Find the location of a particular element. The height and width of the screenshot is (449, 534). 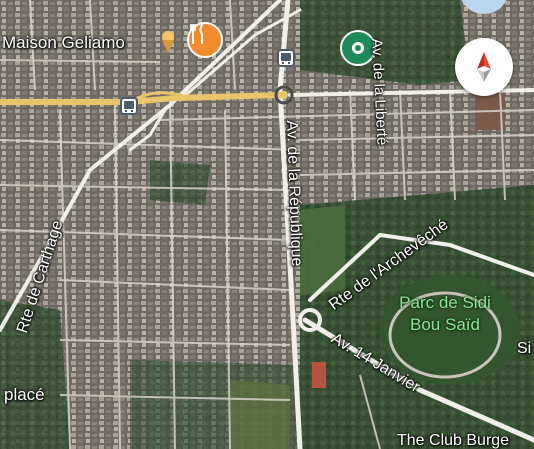

park-label-line1: Parc de Sidi is located at coordinates (445, 302).